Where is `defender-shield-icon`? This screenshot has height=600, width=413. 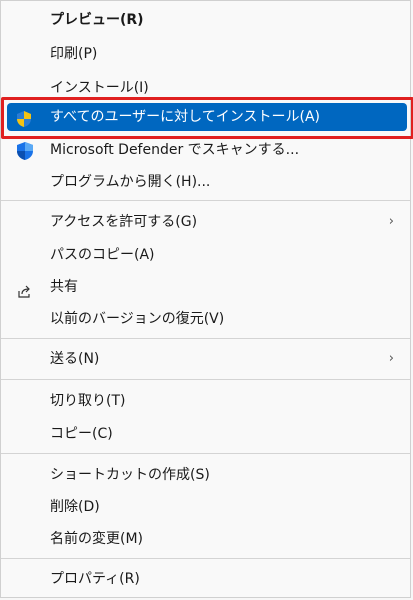 defender-shield-icon is located at coordinates (25, 151).